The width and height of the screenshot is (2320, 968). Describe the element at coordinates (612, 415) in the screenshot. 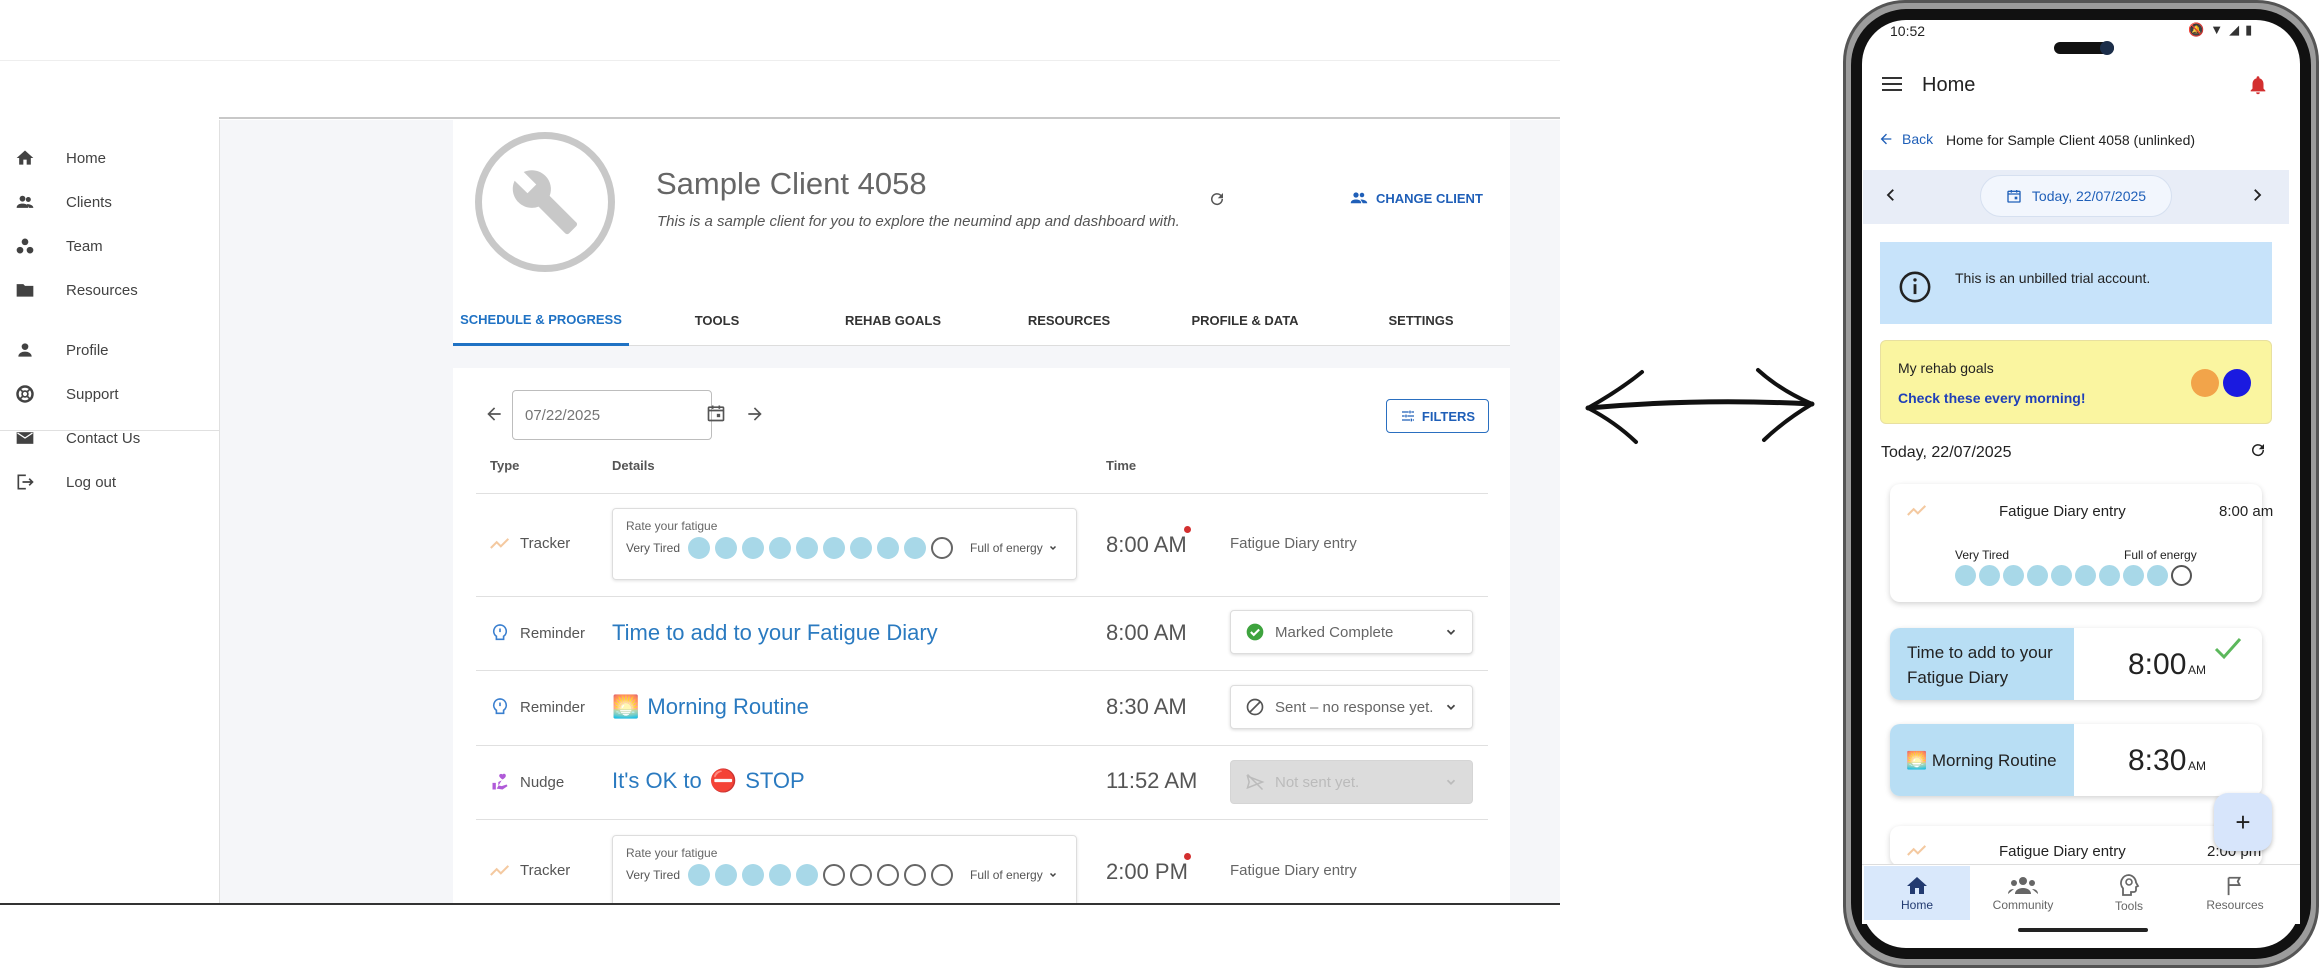

I see `date-input: 07/22/2025` at that location.